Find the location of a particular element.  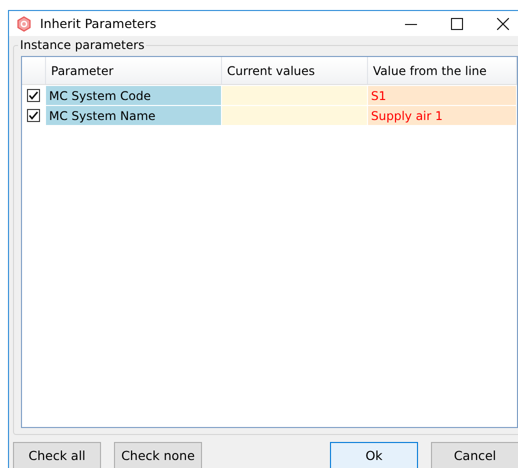

group-title: Instance parameters is located at coordinates (82, 45).